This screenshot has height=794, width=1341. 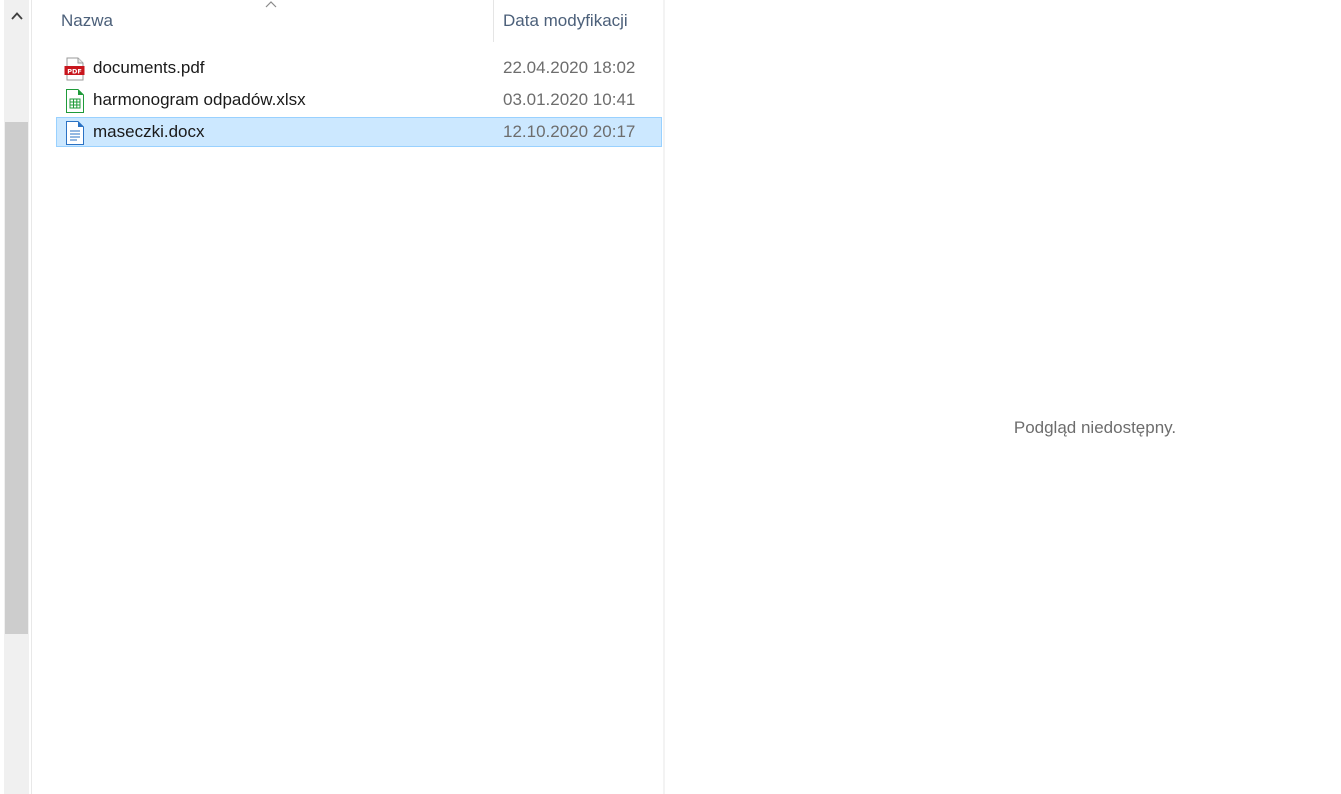 What do you see at coordinates (569, 67) in the screenshot?
I see `file-date-modified: 22.04.2020 18:02` at bounding box center [569, 67].